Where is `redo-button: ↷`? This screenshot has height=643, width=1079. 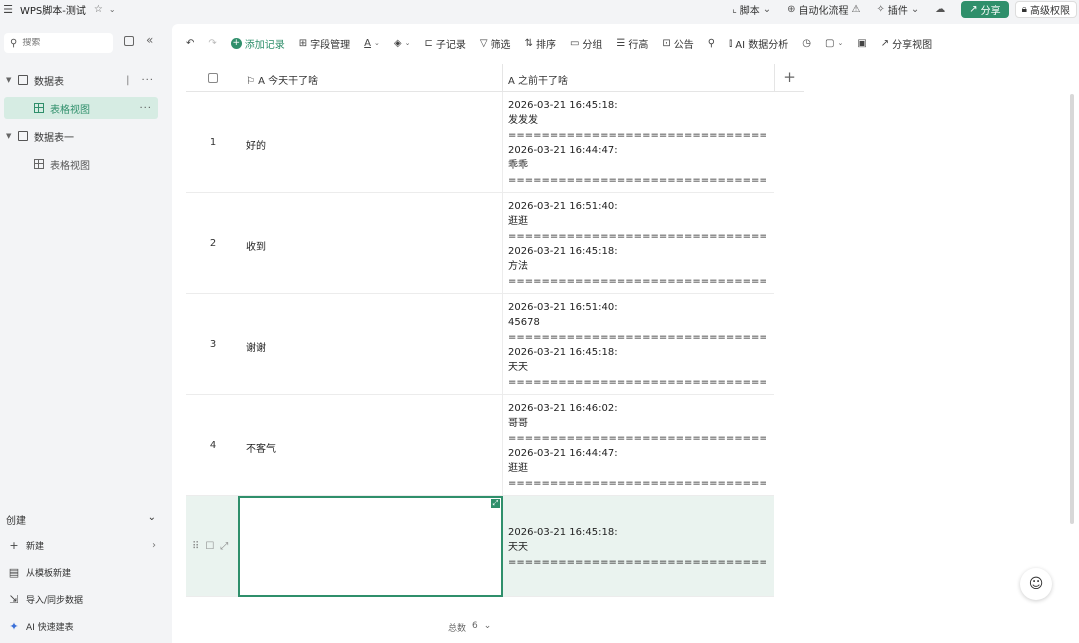 redo-button: ↷ is located at coordinates (212, 43).